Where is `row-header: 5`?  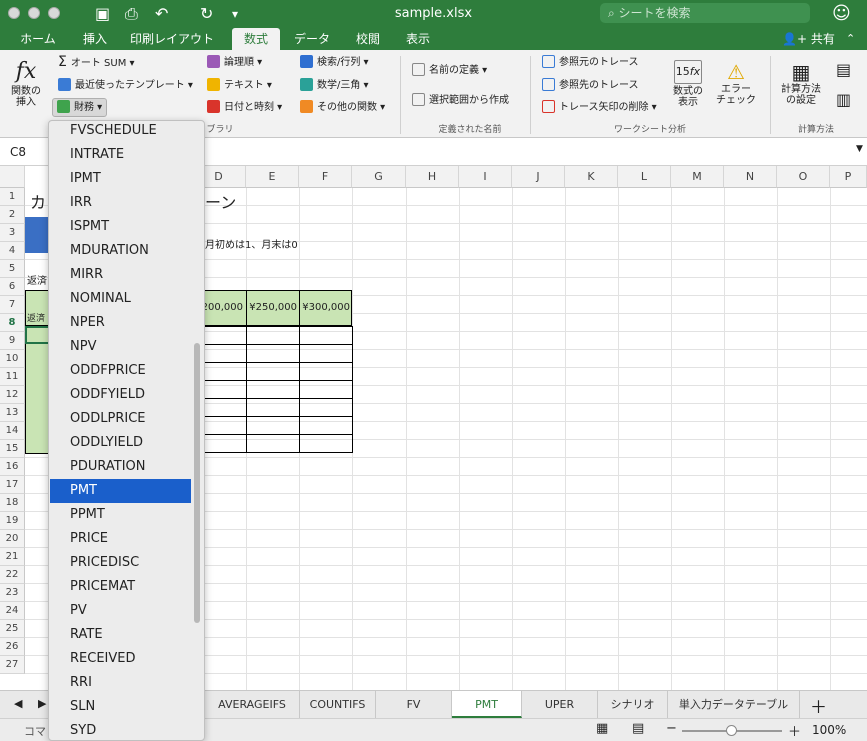
row-header: 5 is located at coordinates (12, 269).